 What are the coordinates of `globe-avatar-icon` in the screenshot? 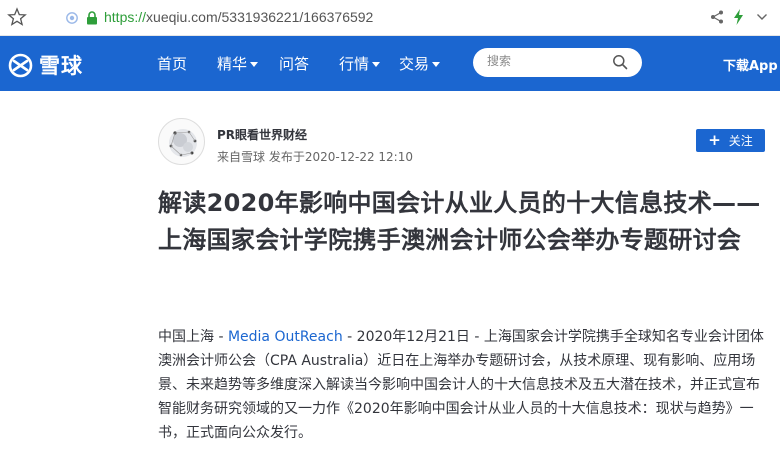 It's located at (183, 143).